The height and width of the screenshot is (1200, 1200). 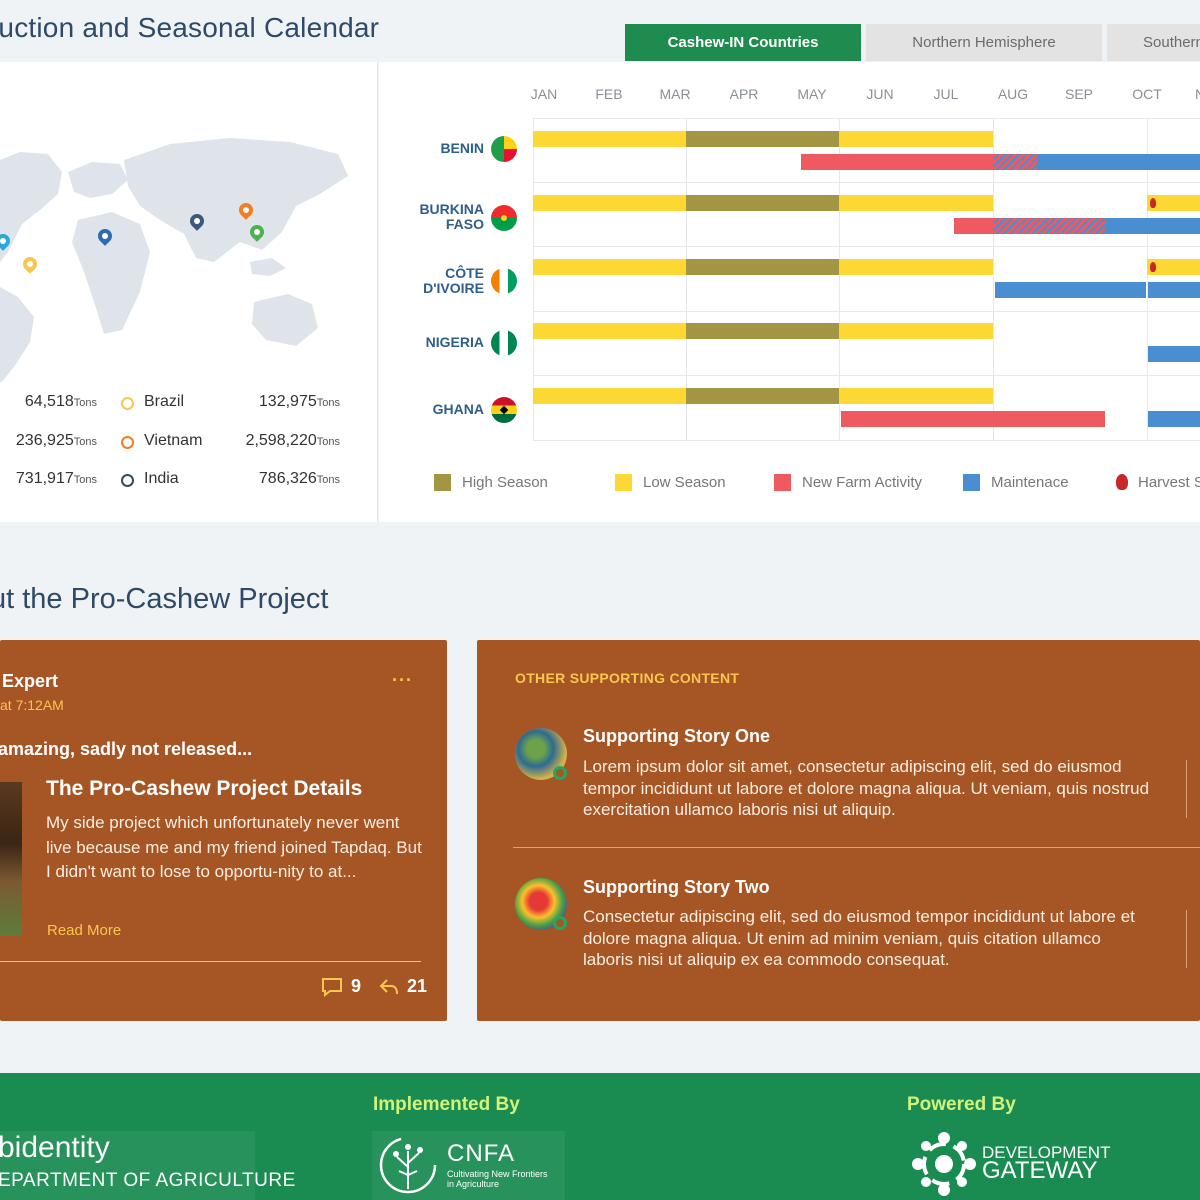 What do you see at coordinates (454, 342) in the screenshot?
I see `country-label-nigeria: NIGERIA` at bounding box center [454, 342].